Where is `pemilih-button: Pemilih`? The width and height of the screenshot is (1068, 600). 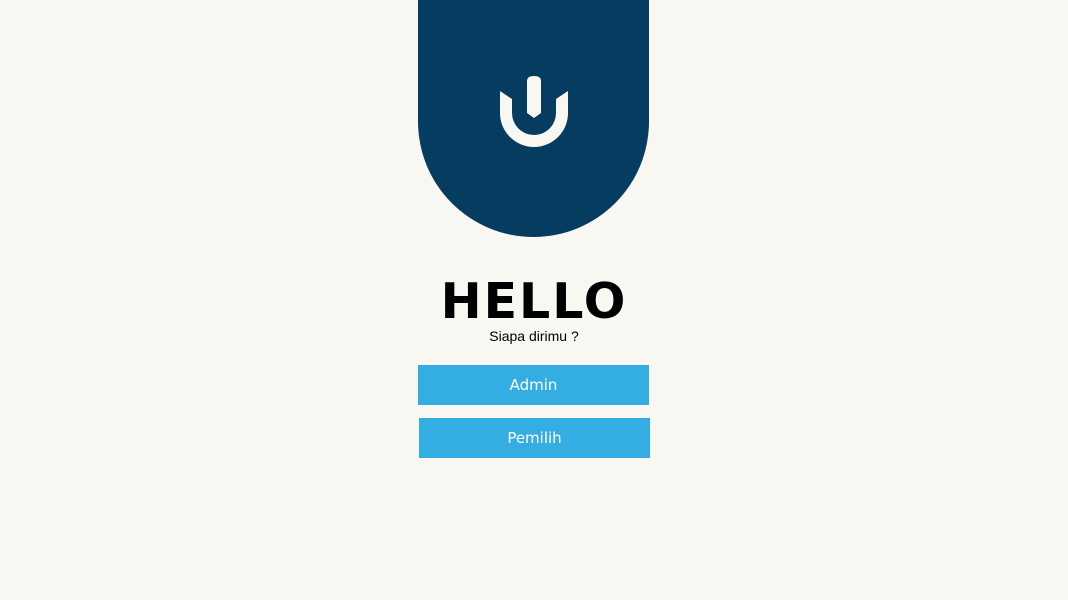
pemilih-button: Pemilih is located at coordinates (534, 438).